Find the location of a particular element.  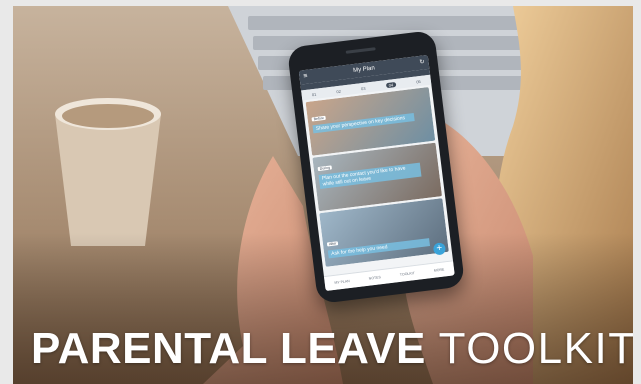

tab-2: 02 is located at coordinates (338, 91).